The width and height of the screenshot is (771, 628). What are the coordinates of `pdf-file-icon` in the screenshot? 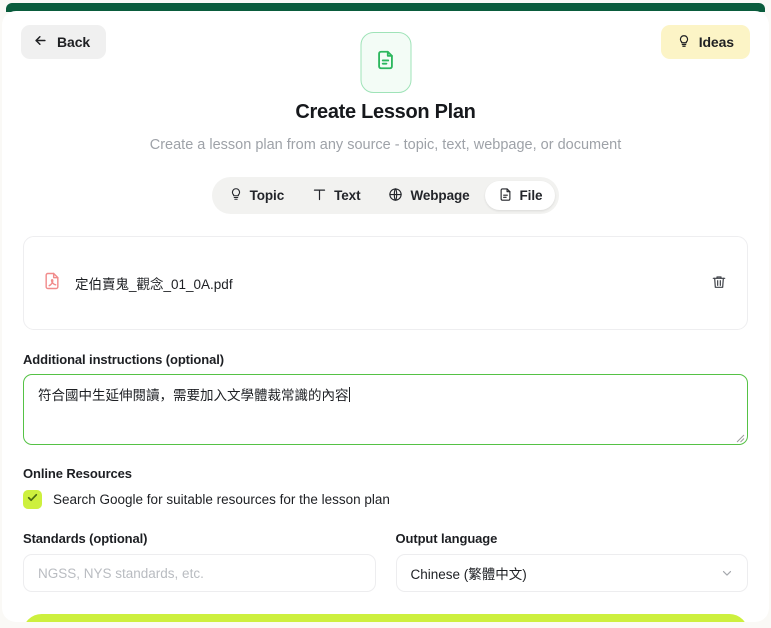 It's located at (52, 283).